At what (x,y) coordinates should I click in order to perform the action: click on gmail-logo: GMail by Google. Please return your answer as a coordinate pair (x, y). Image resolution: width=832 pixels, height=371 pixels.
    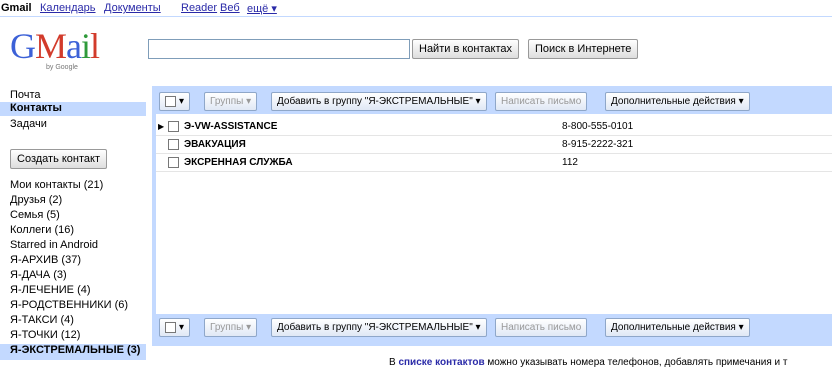
    Looking at the image, I should click on (55, 51).